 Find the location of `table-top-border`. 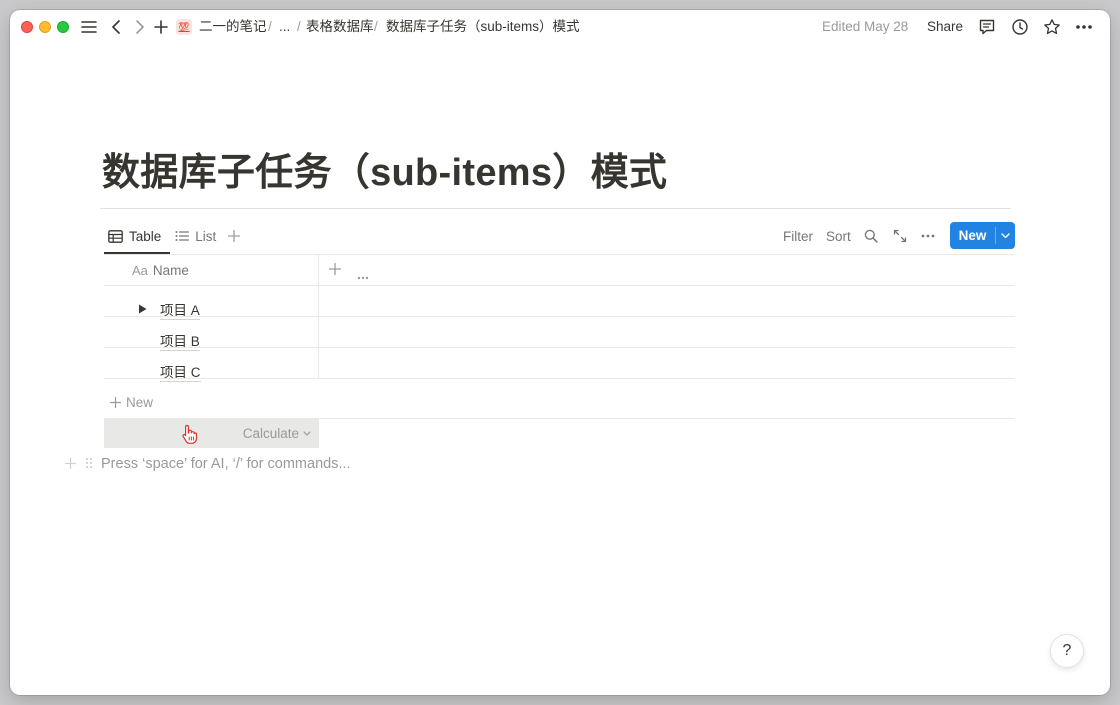

table-top-border is located at coordinates (559, 254).